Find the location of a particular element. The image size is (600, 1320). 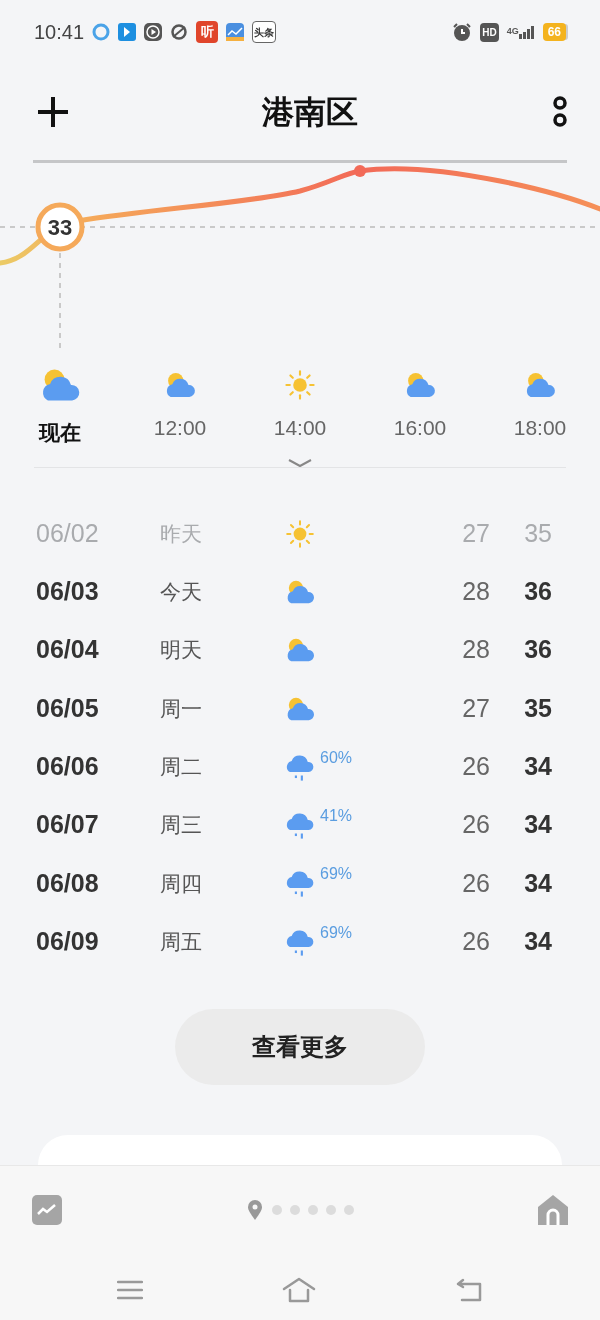

view-more-button: 查看更多 is located at coordinates (300, 1046).